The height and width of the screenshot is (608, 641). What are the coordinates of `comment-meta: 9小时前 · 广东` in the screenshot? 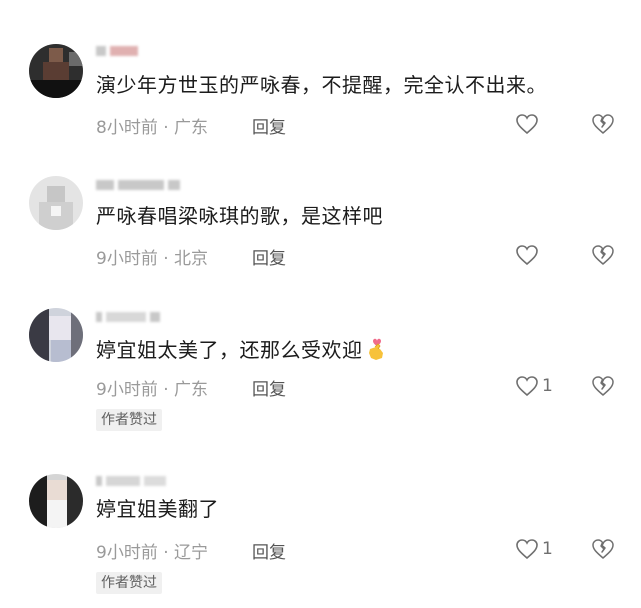 It's located at (152, 387).